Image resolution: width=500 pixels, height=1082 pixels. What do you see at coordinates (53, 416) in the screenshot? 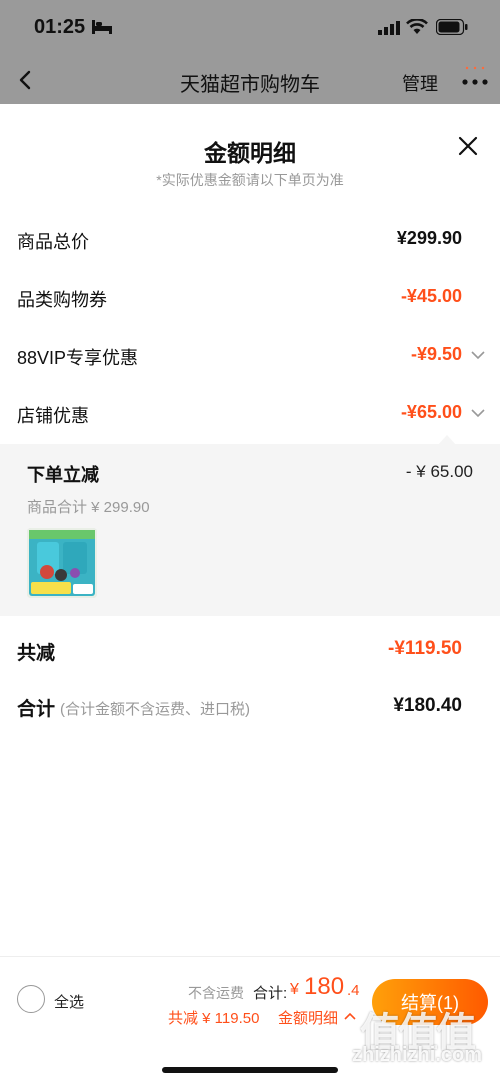
I see `row-label: 店铺优惠` at bounding box center [53, 416].